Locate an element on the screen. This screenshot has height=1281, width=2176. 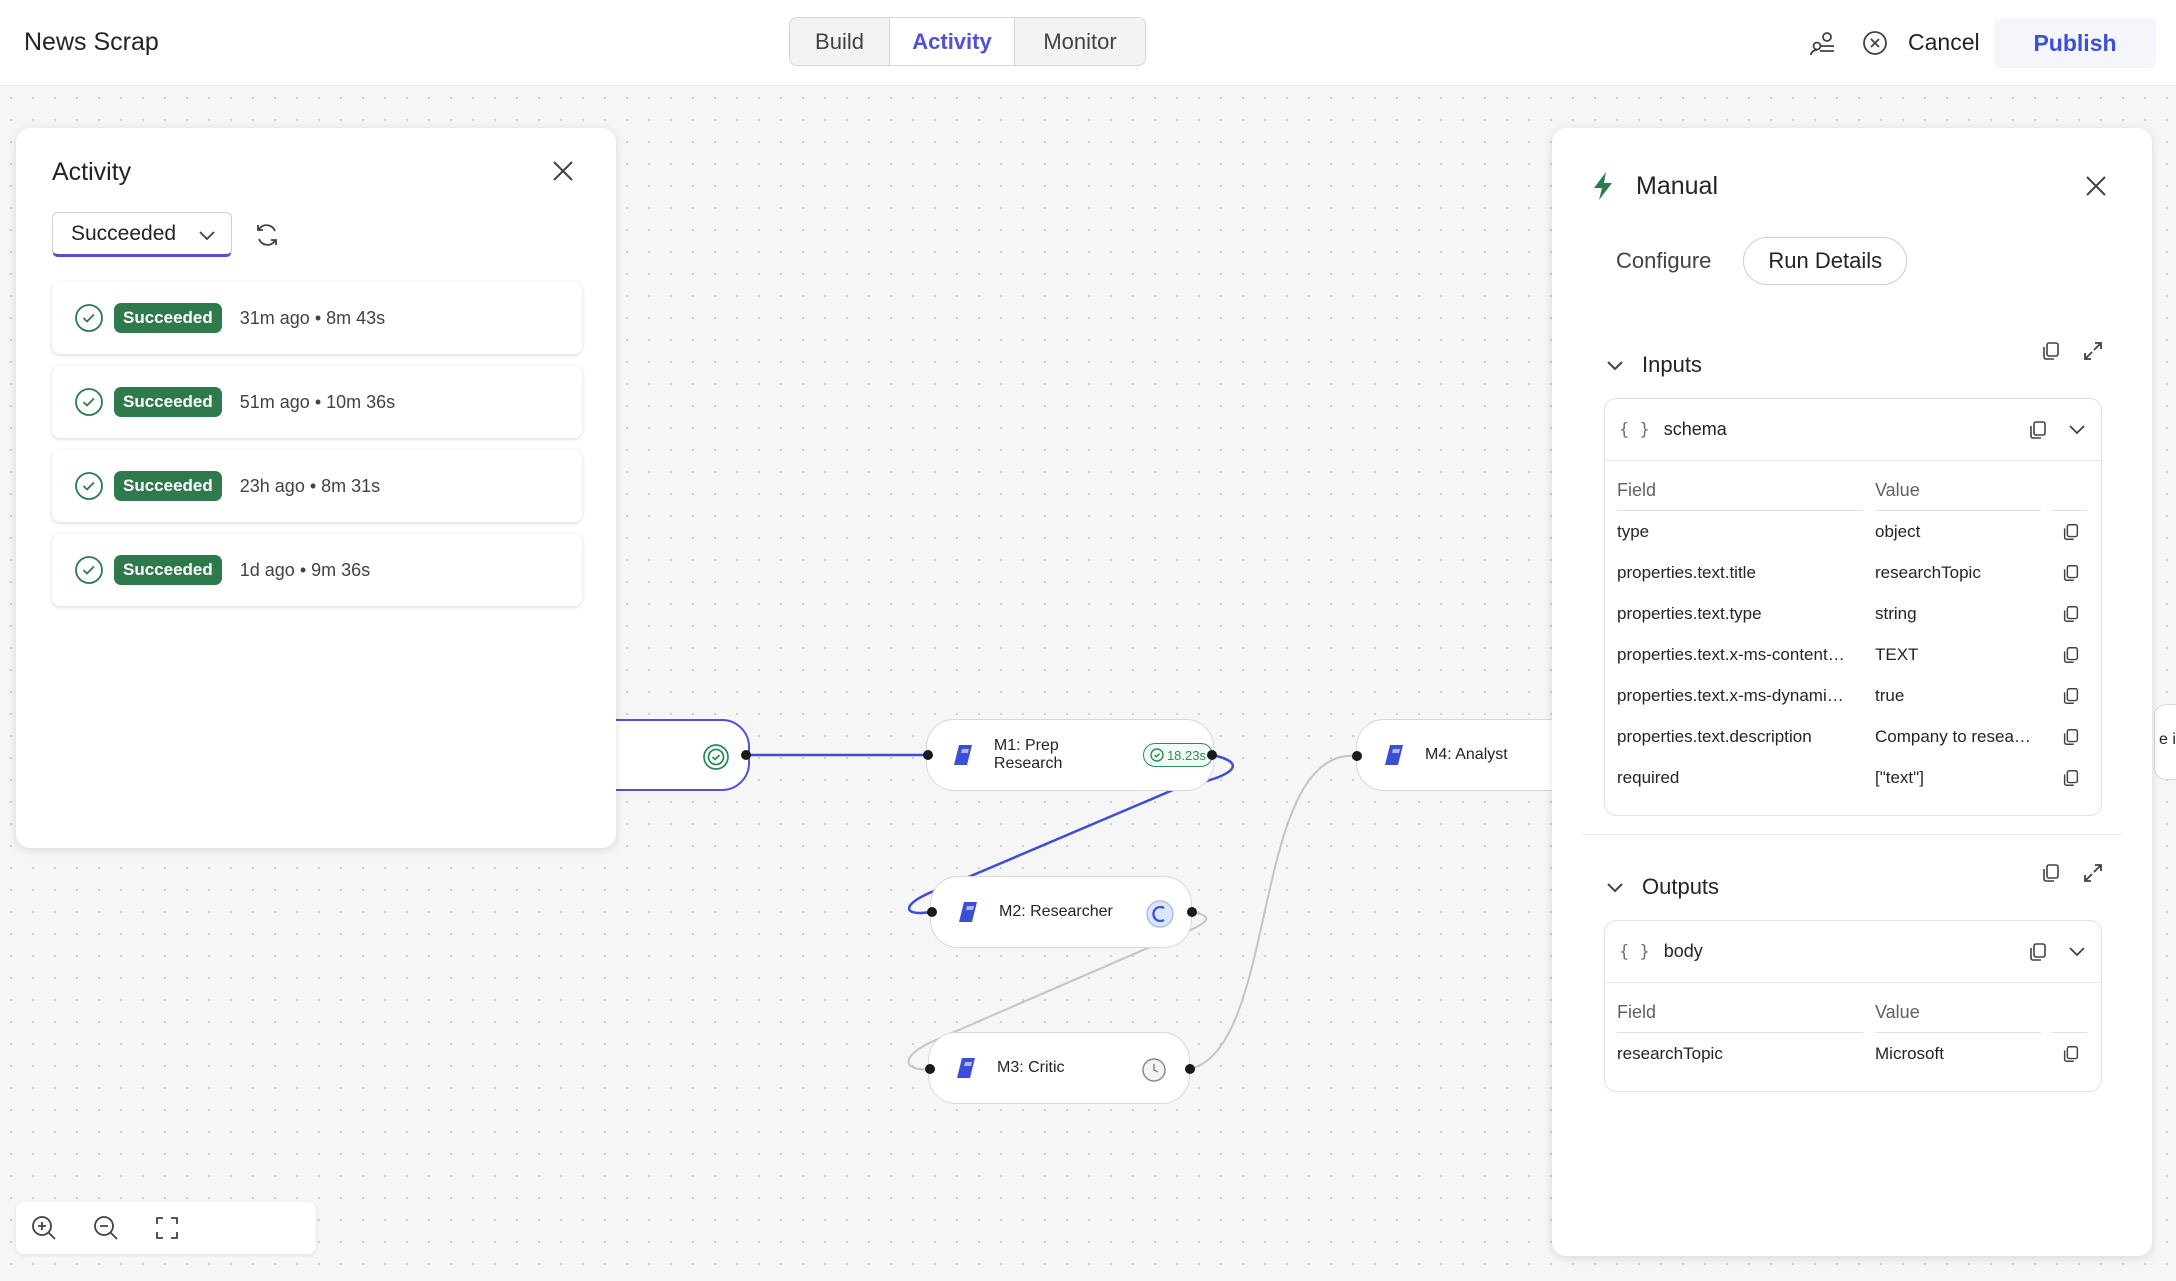
run-meta: 1d ago • 9m 36s is located at coordinates (305, 569).